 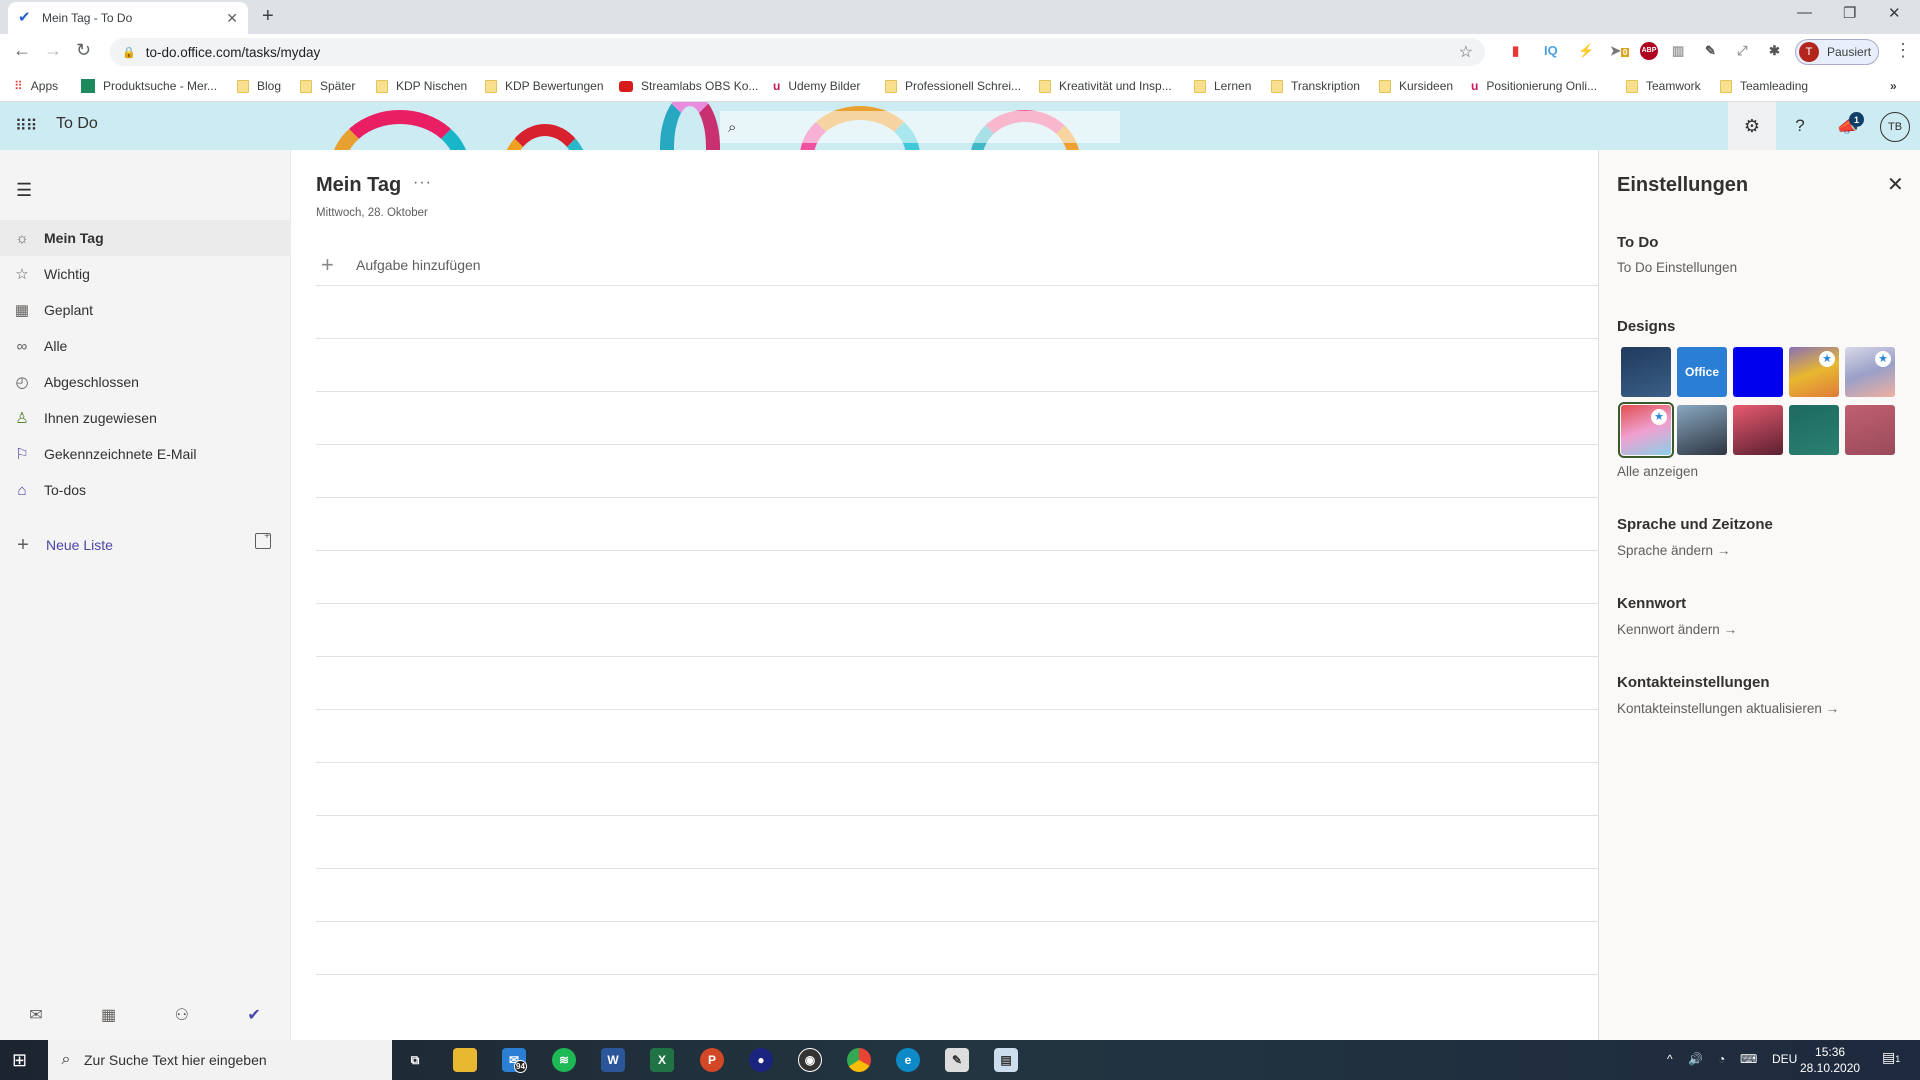 What do you see at coordinates (327, 86) in the screenshot?
I see `bookmark-item: Später` at bounding box center [327, 86].